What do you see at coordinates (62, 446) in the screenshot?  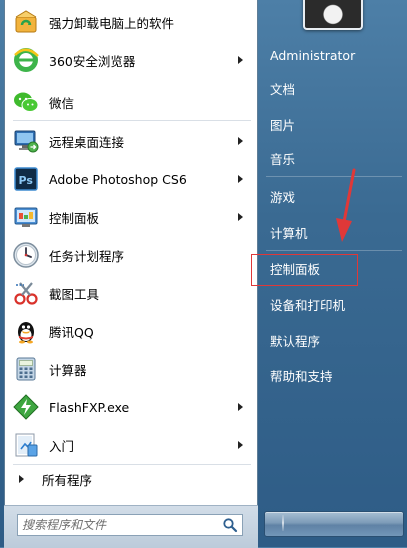 I see `program-label: 入门` at bounding box center [62, 446].